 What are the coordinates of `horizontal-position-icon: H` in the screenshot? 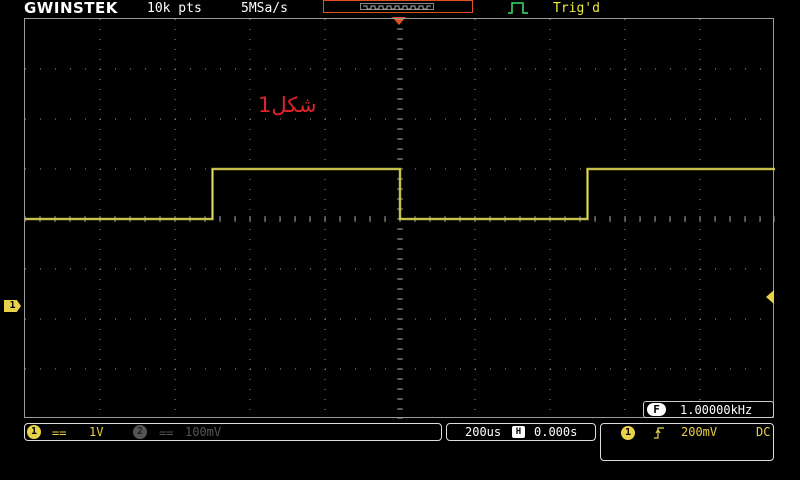 It's located at (518, 432).